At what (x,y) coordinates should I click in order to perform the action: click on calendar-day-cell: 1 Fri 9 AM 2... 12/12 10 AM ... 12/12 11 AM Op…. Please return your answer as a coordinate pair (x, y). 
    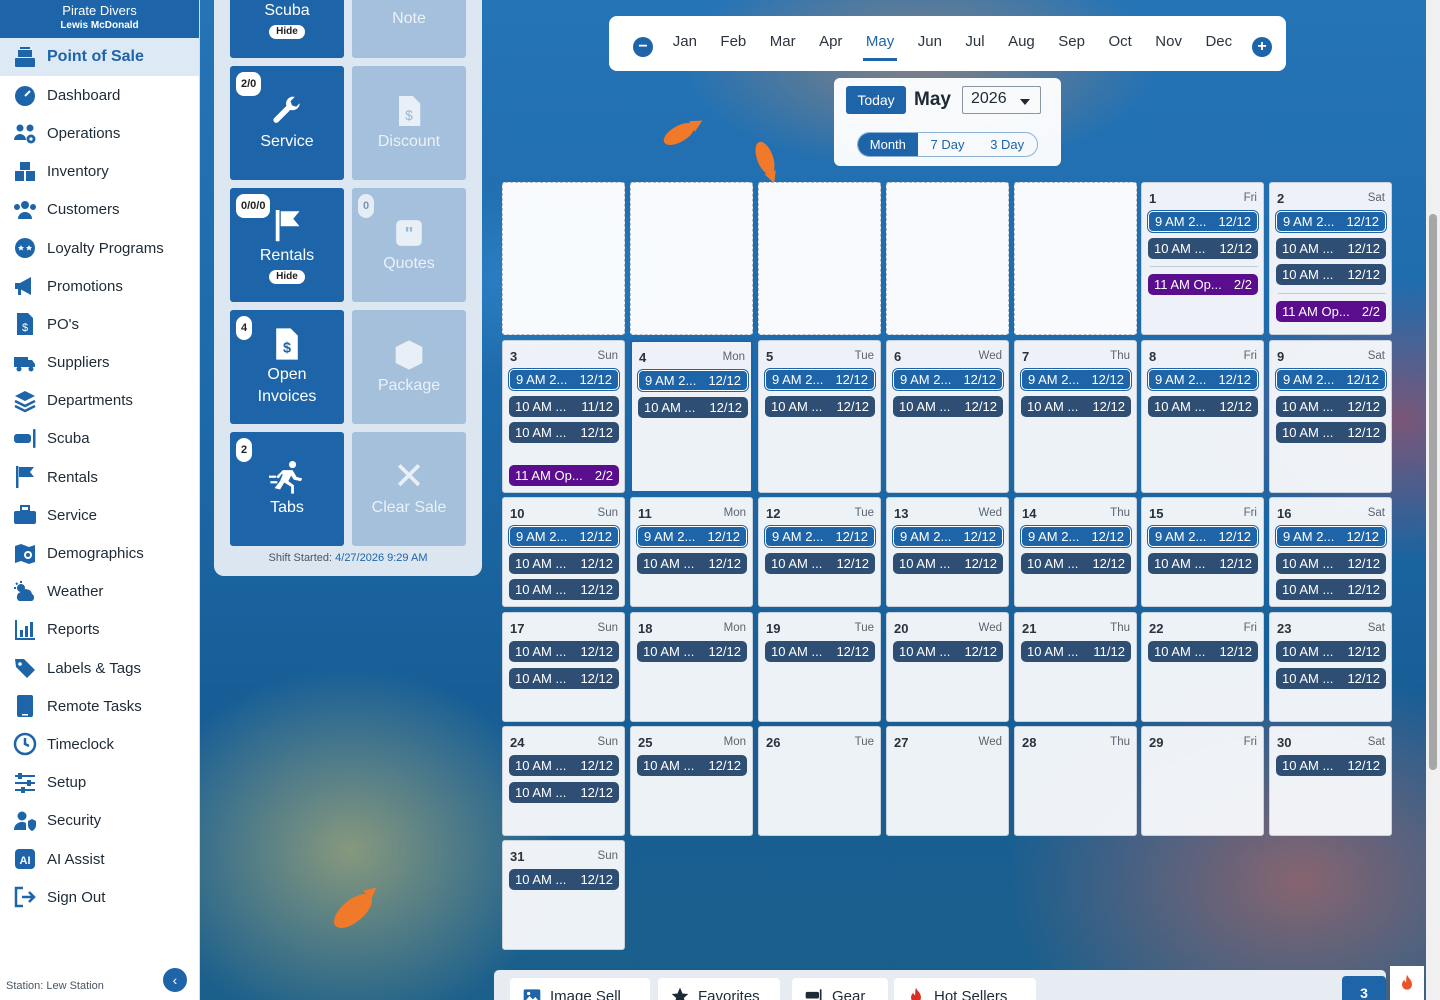
    Looking at the image, I should click on (1202, 258).